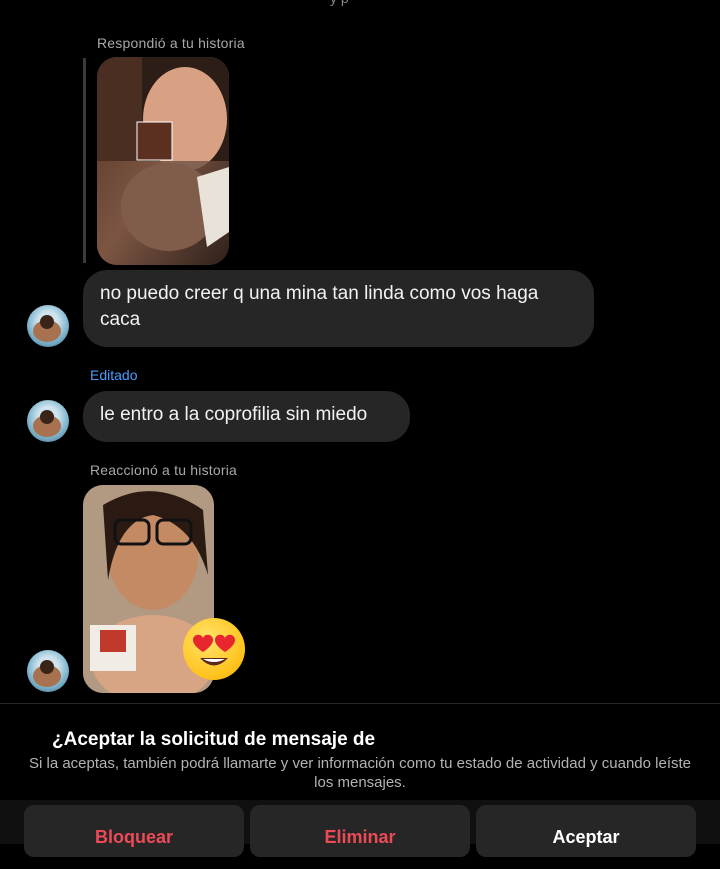 Image resolution: width=720 pixels, height=869 pixels. What do you see at coordinates (134, 831) in the screenshot?
I see `block-button: Bloquear` at bounding box center [134, 831].